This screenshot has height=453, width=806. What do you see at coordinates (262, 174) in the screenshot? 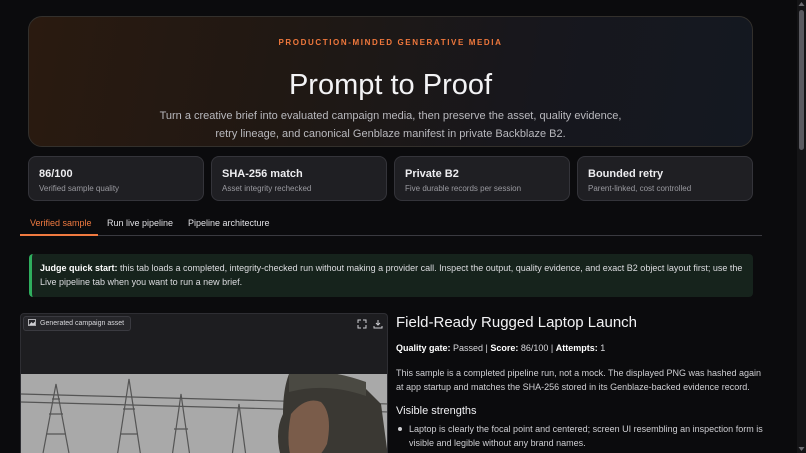
I see `stat-title: SHA-256 match` at bounding box center [262, 174].